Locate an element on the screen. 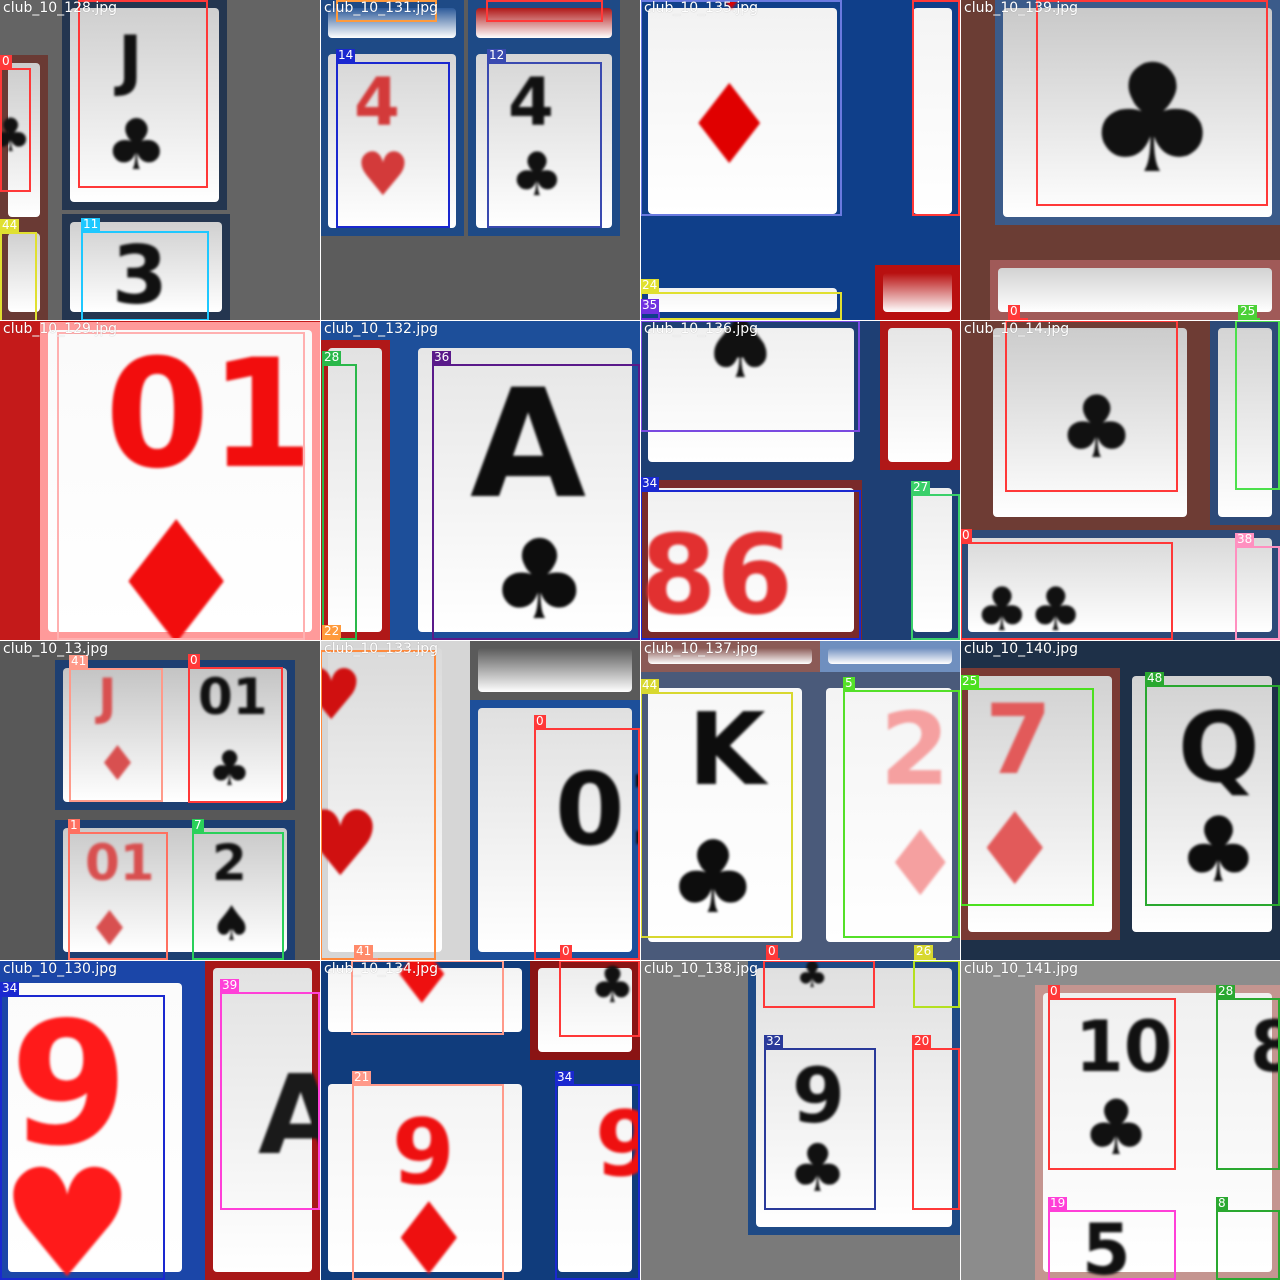 Image resolution: width=1280 pixels, height=1280 pixels. class-id-label: 12 is located at coordinates (497, 55).